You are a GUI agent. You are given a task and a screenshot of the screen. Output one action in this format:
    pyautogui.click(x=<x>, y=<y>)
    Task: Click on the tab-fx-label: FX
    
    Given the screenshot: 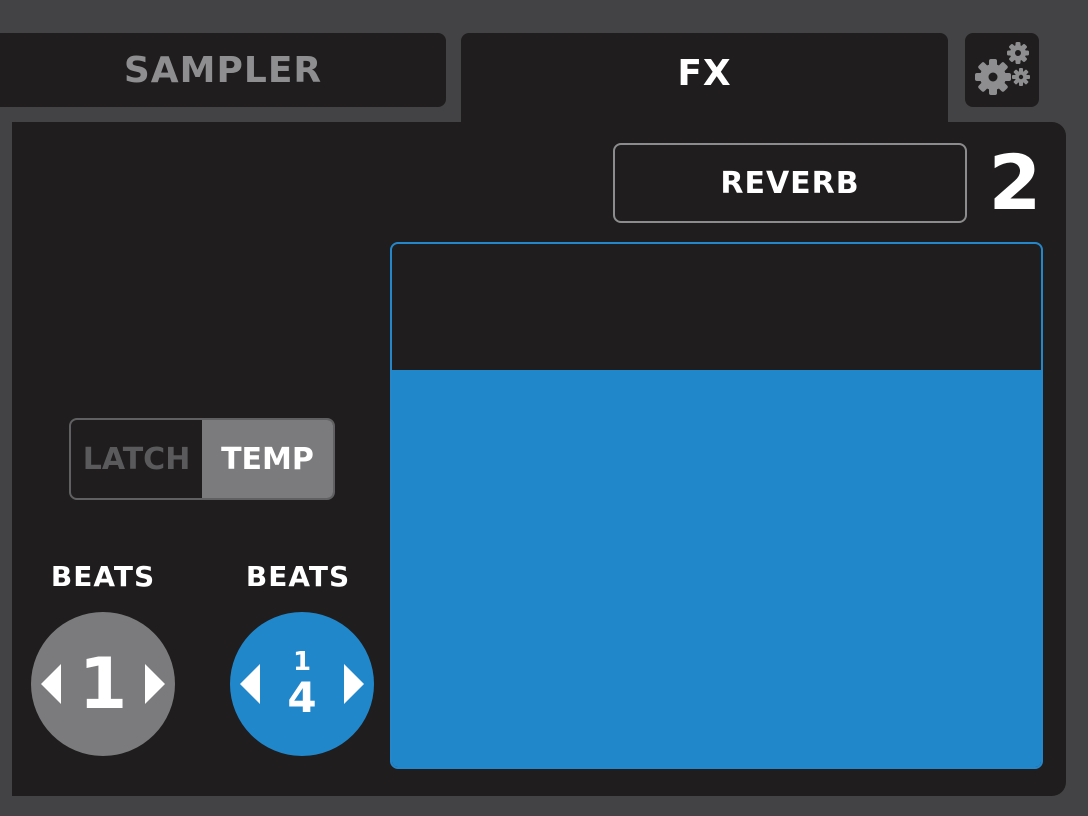 What is the action you would take?
    pyautogui.click(x=704, y=73)
    